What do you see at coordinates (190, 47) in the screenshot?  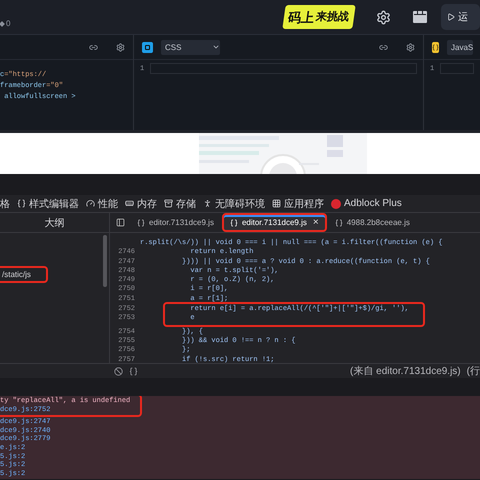 I see `language-select: CSS` at bounding box center [190, 47].